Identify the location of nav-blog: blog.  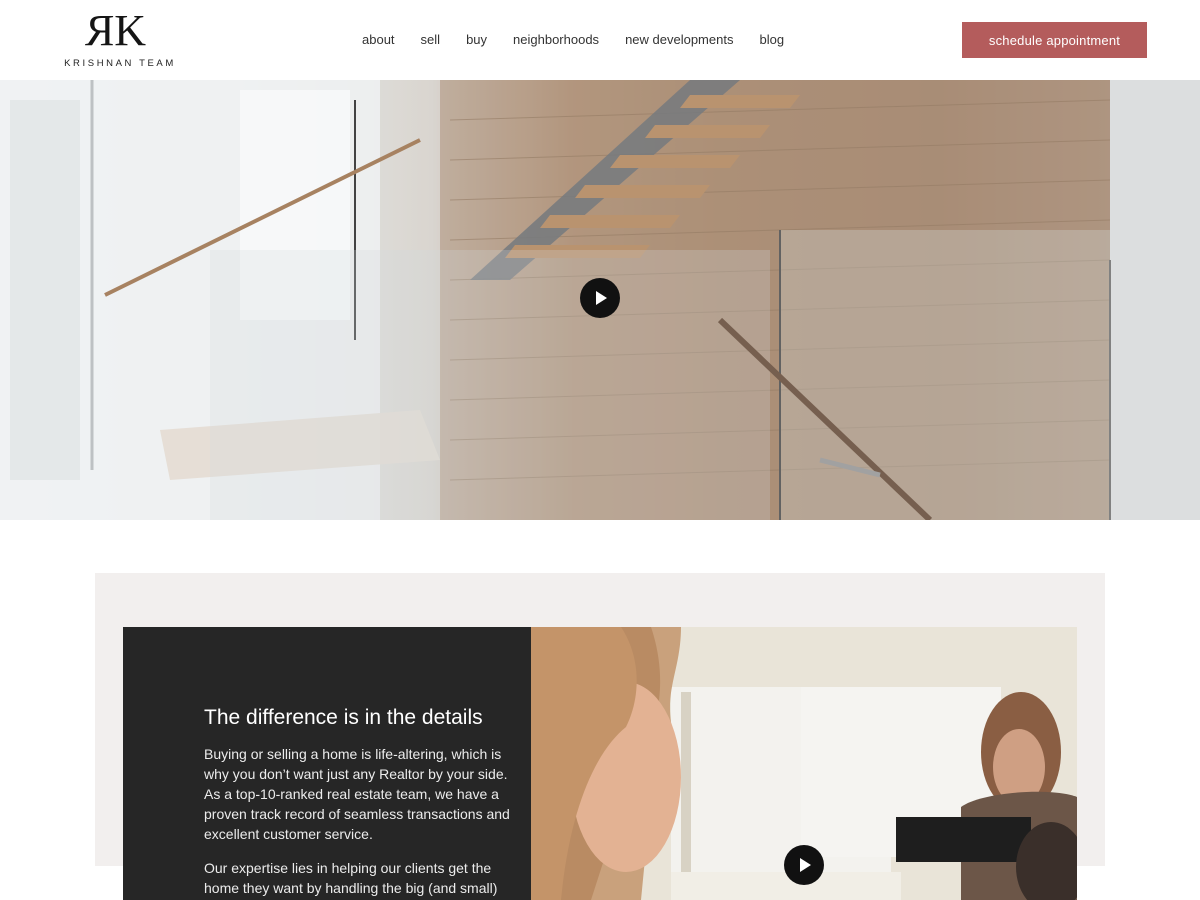
(771, 40).